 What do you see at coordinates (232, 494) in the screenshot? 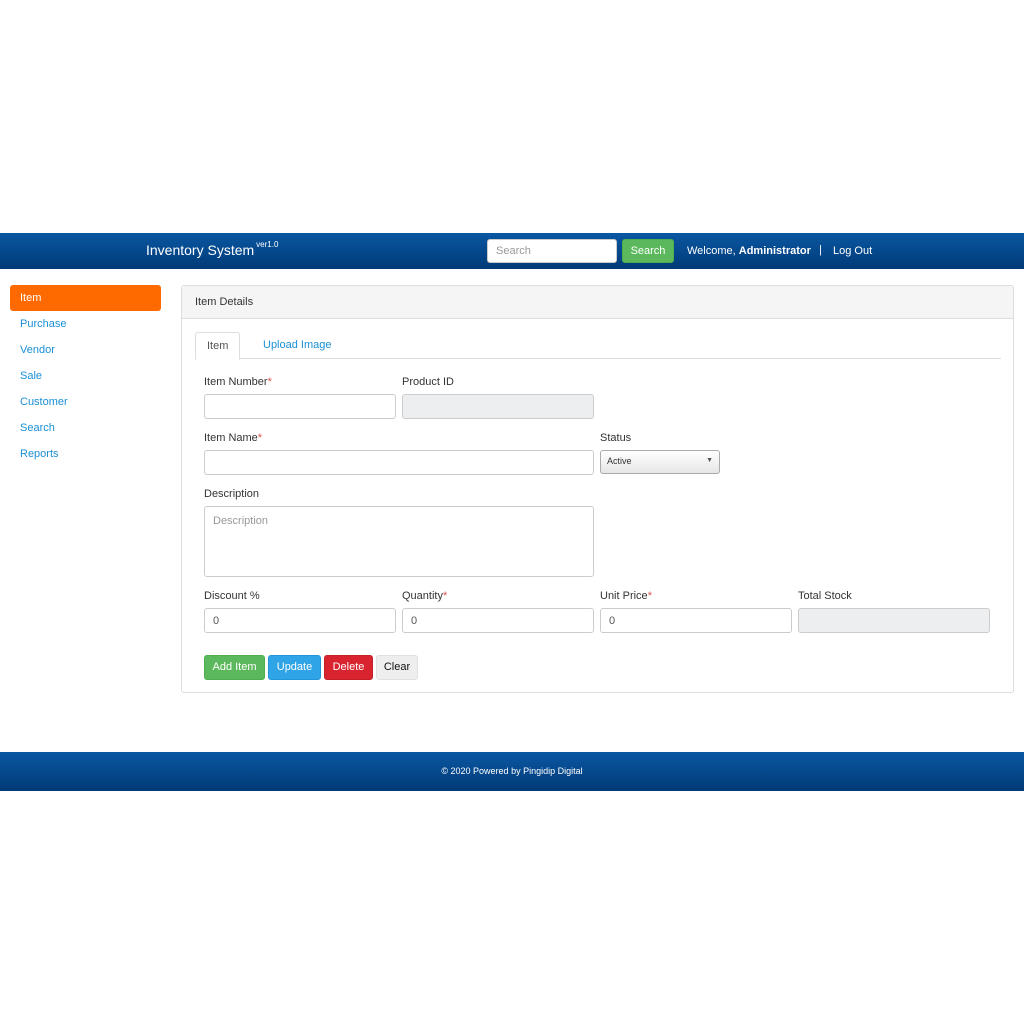
I see `description-label: Description` at bounding box center [232, 494].